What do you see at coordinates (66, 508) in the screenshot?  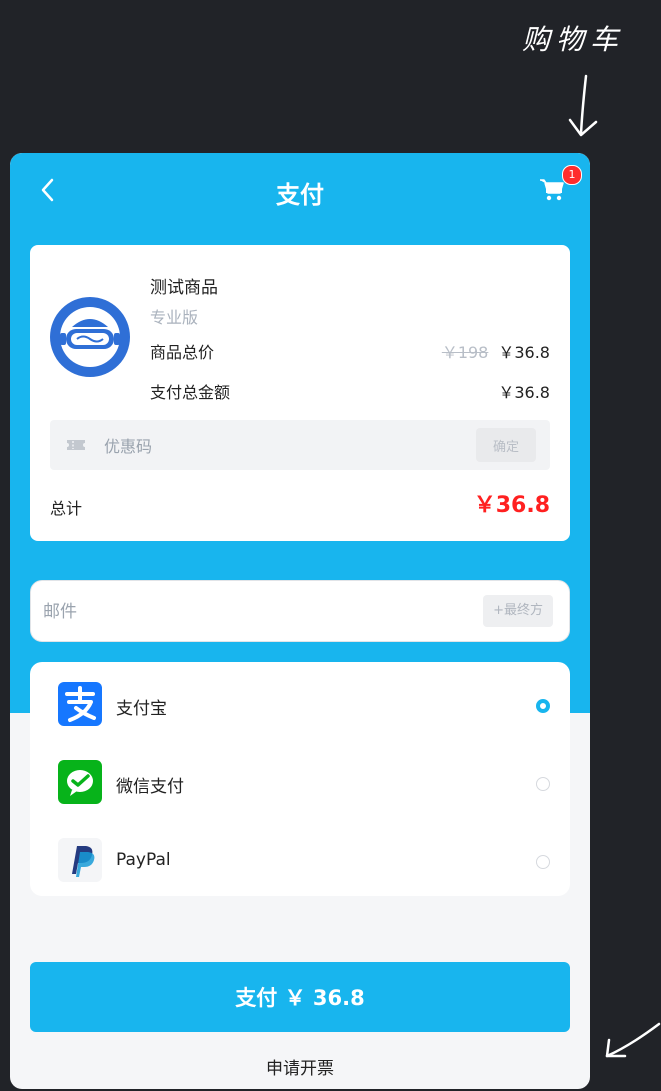 I see `total-label: 总计` at bounding box center [66, 508].